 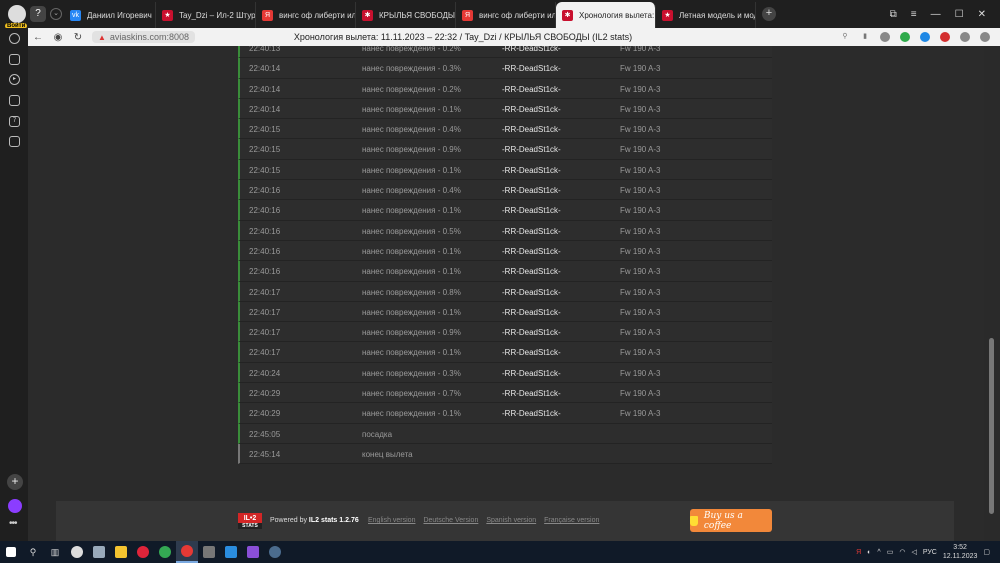 What do you see at coordinates (878, 552) in the screenshot?
I see `tray-expand-icon: ^` at bounding box center [878, 552].